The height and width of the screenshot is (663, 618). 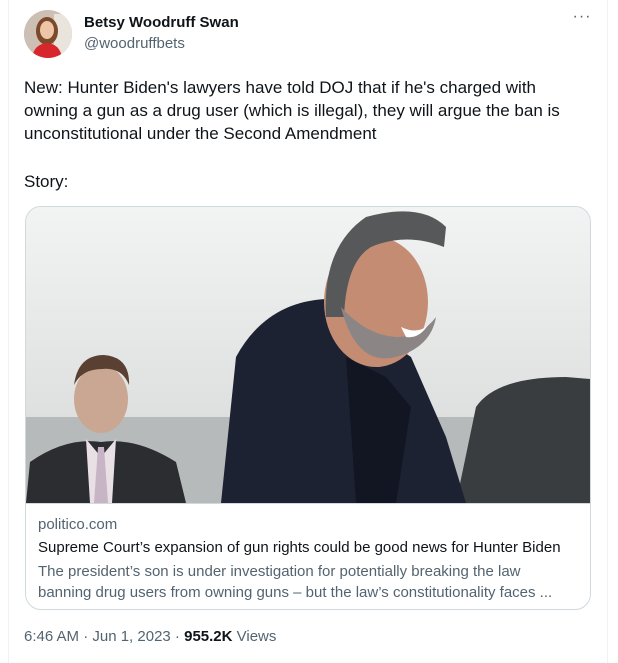 What do you see at coordinates (254, 636) in the screenshot?
I see `views-label: Views` at bounding box center [254, 636].